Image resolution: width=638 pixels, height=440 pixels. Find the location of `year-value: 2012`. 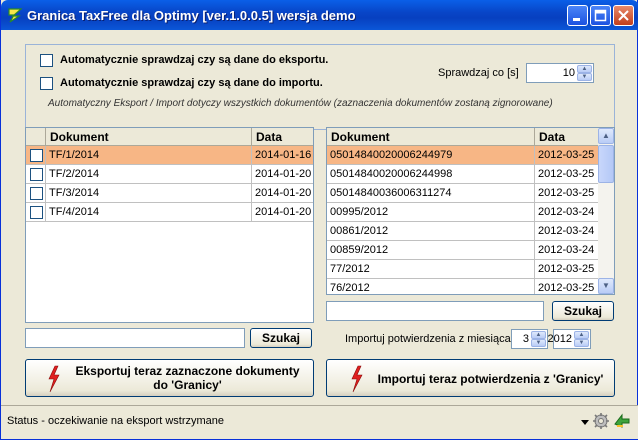

year-value: 2012 is located at coordinates (559, 339).